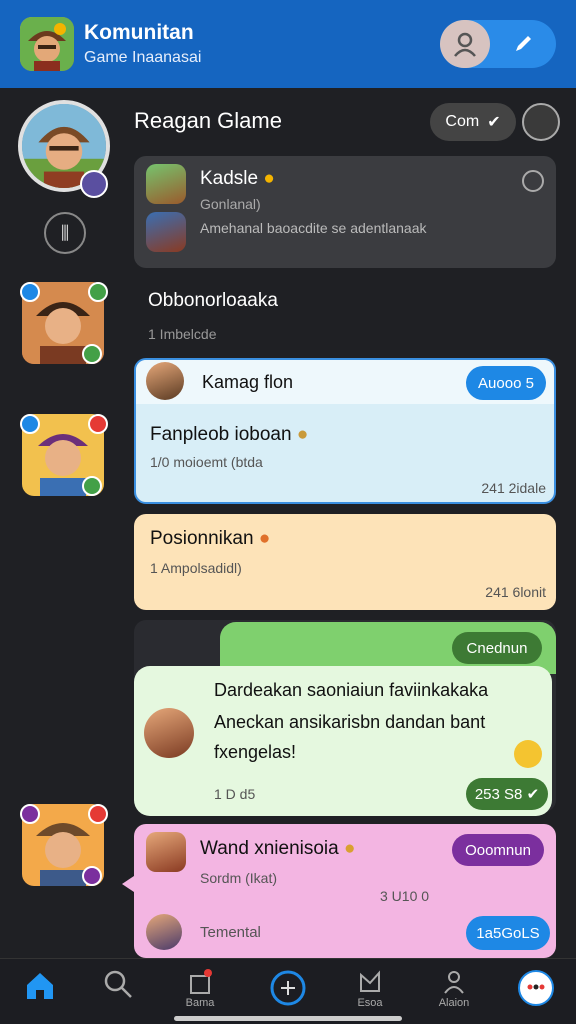 This screenshot has height=1024, width=576. I want to click on profile-toggle, so click(498, 44).